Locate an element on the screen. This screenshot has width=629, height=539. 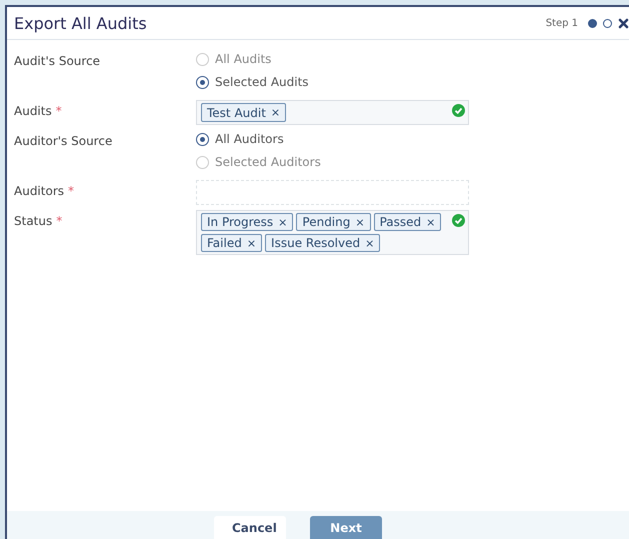
tag-label: Test Audit is located at coordinates (236, 113).